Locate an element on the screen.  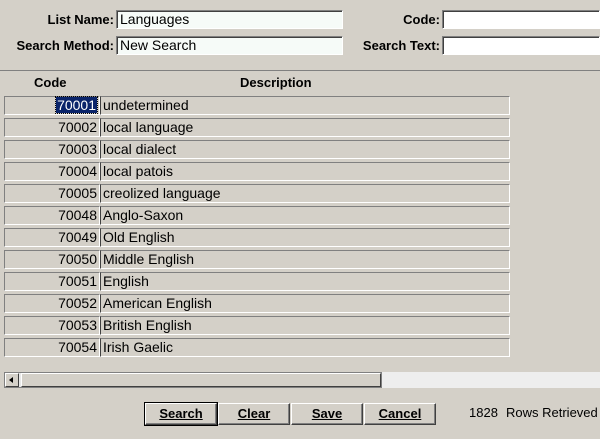
code-cell: 70003 is located at coordinates (52, 149).